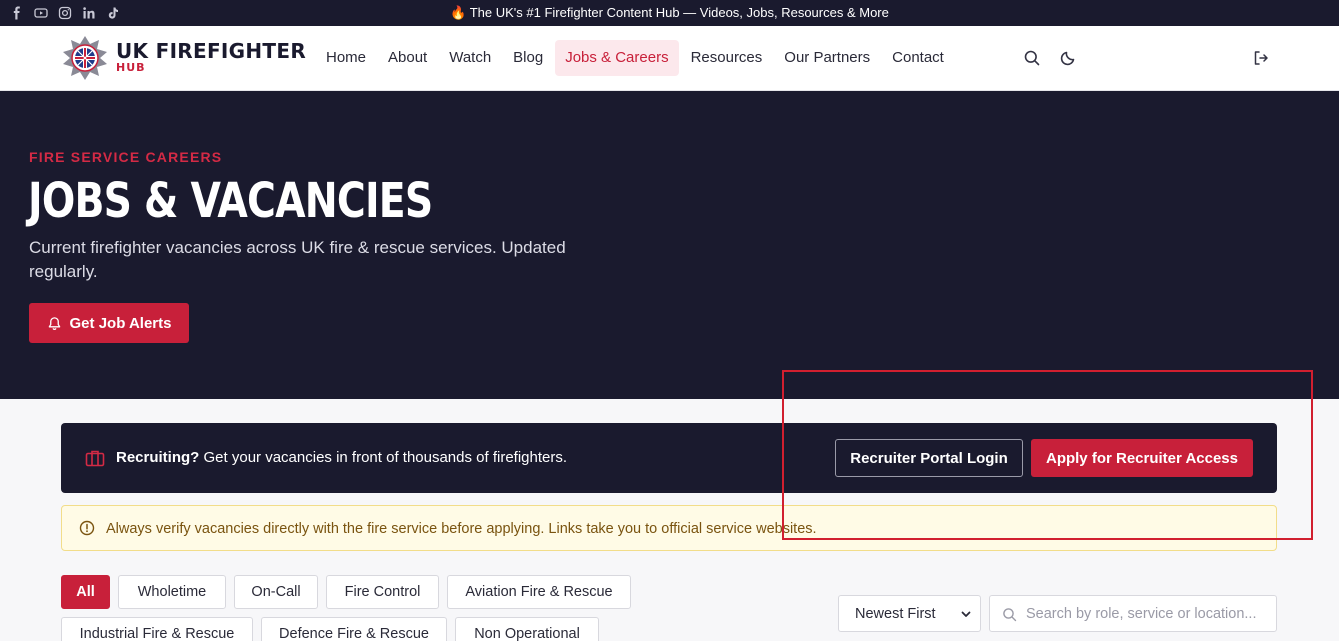  What do you see at coordinates (54, 323) in the screenshot?
I see `bell-icon` at bounding box center [54, 323].